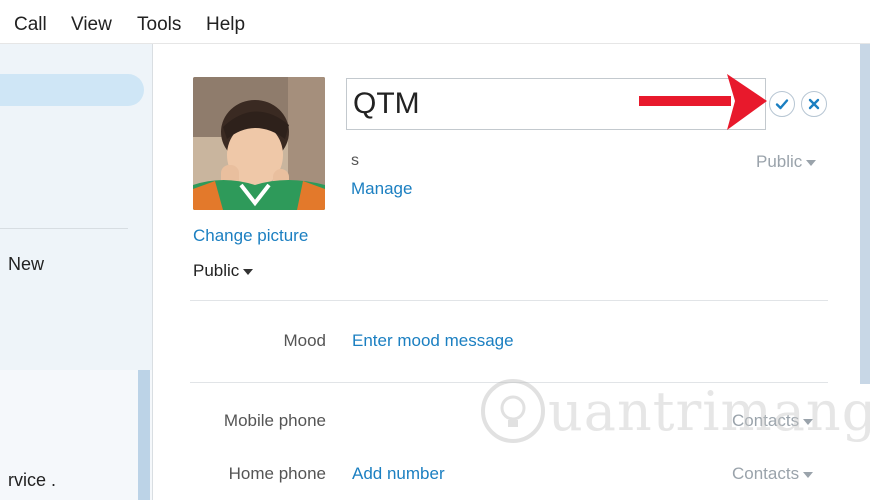  Describe the element at coordinates (91, 25) in the screenshot. I see `menu-view: View` at that location.